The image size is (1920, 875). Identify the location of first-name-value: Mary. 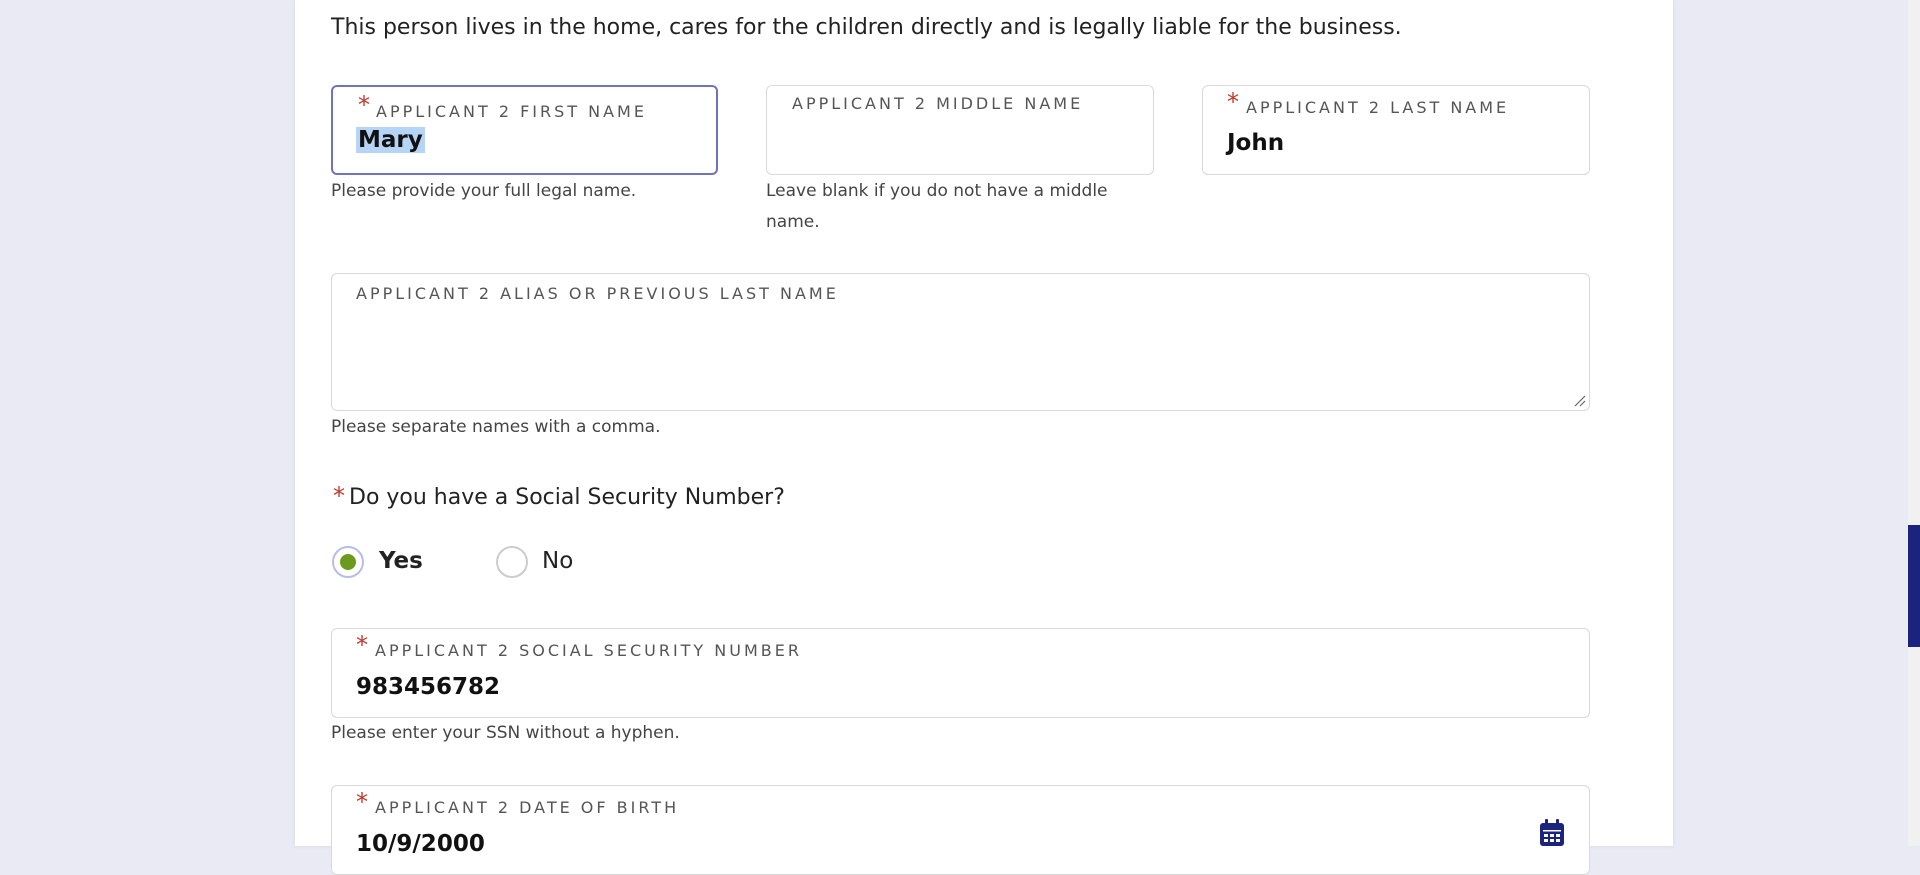
(390, 140).